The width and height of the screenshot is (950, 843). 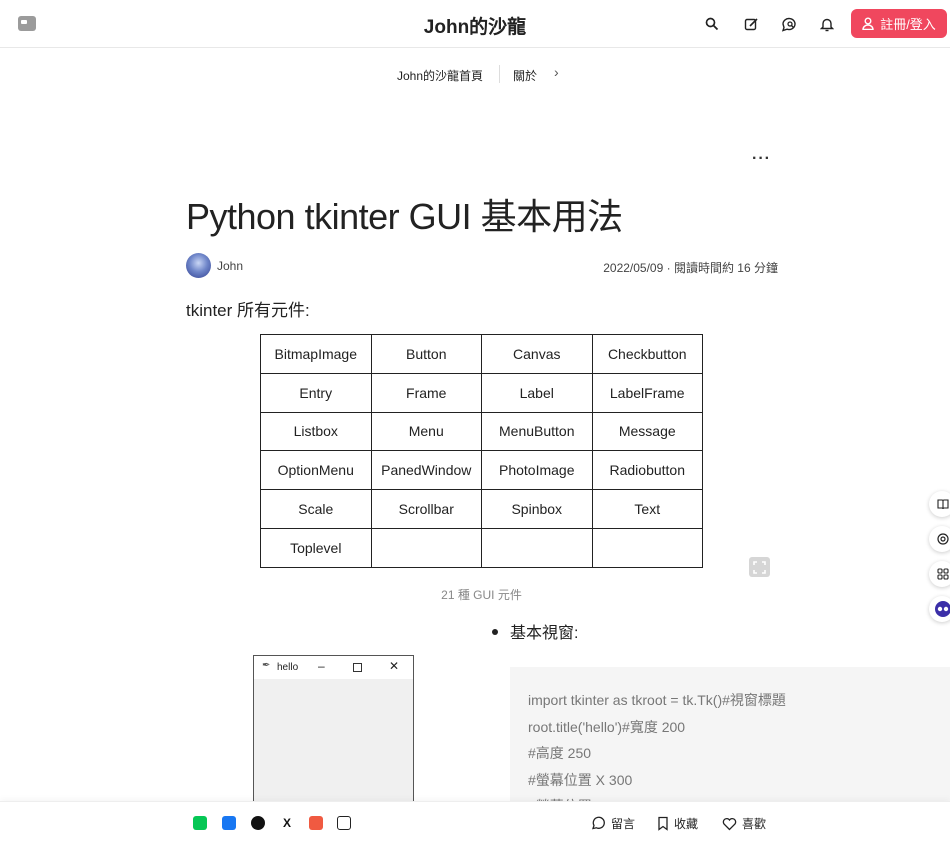 I want to click on heart-icon, so click(x=729, y=823).